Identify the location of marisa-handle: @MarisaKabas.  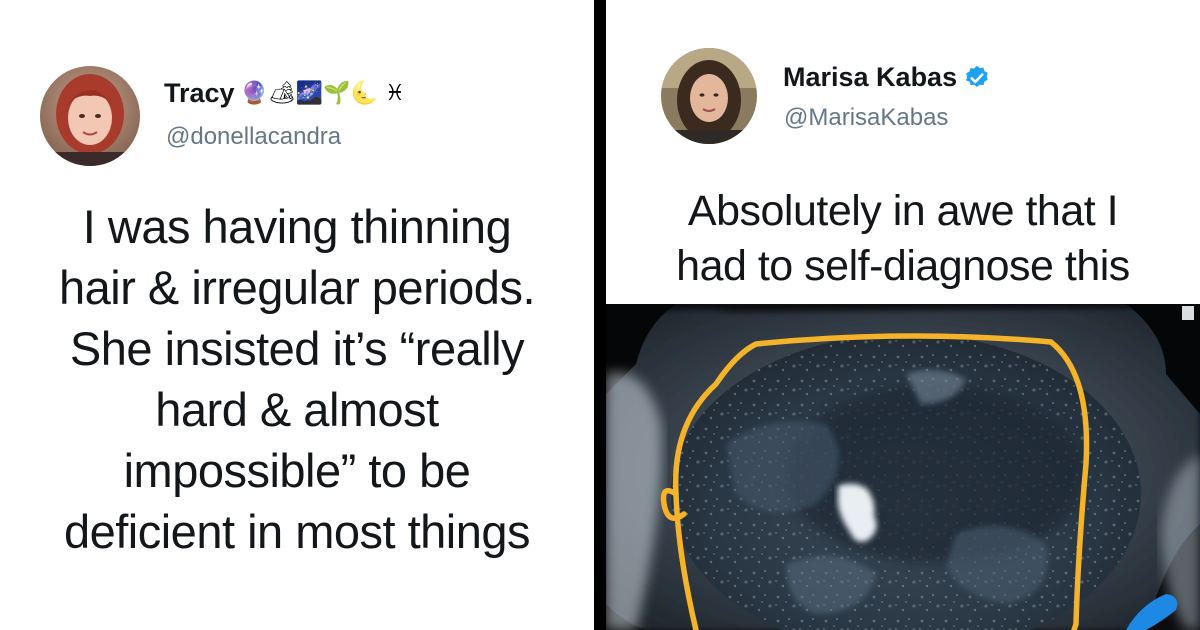
(866, 118).